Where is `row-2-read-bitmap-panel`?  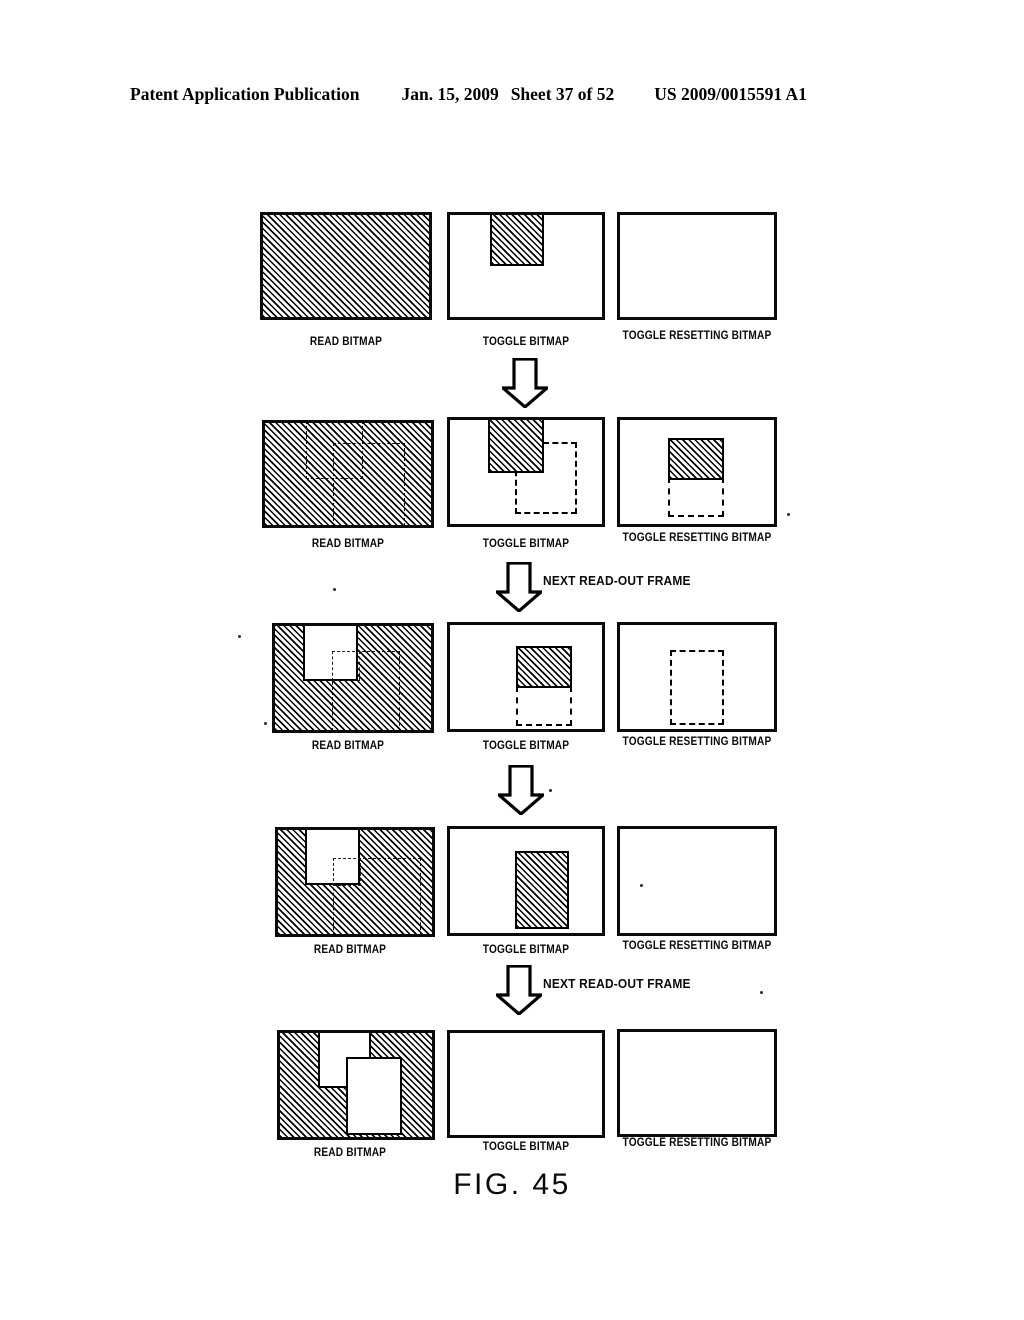
row-2-read-bitmap-panel is located at coordinates (348, 474).